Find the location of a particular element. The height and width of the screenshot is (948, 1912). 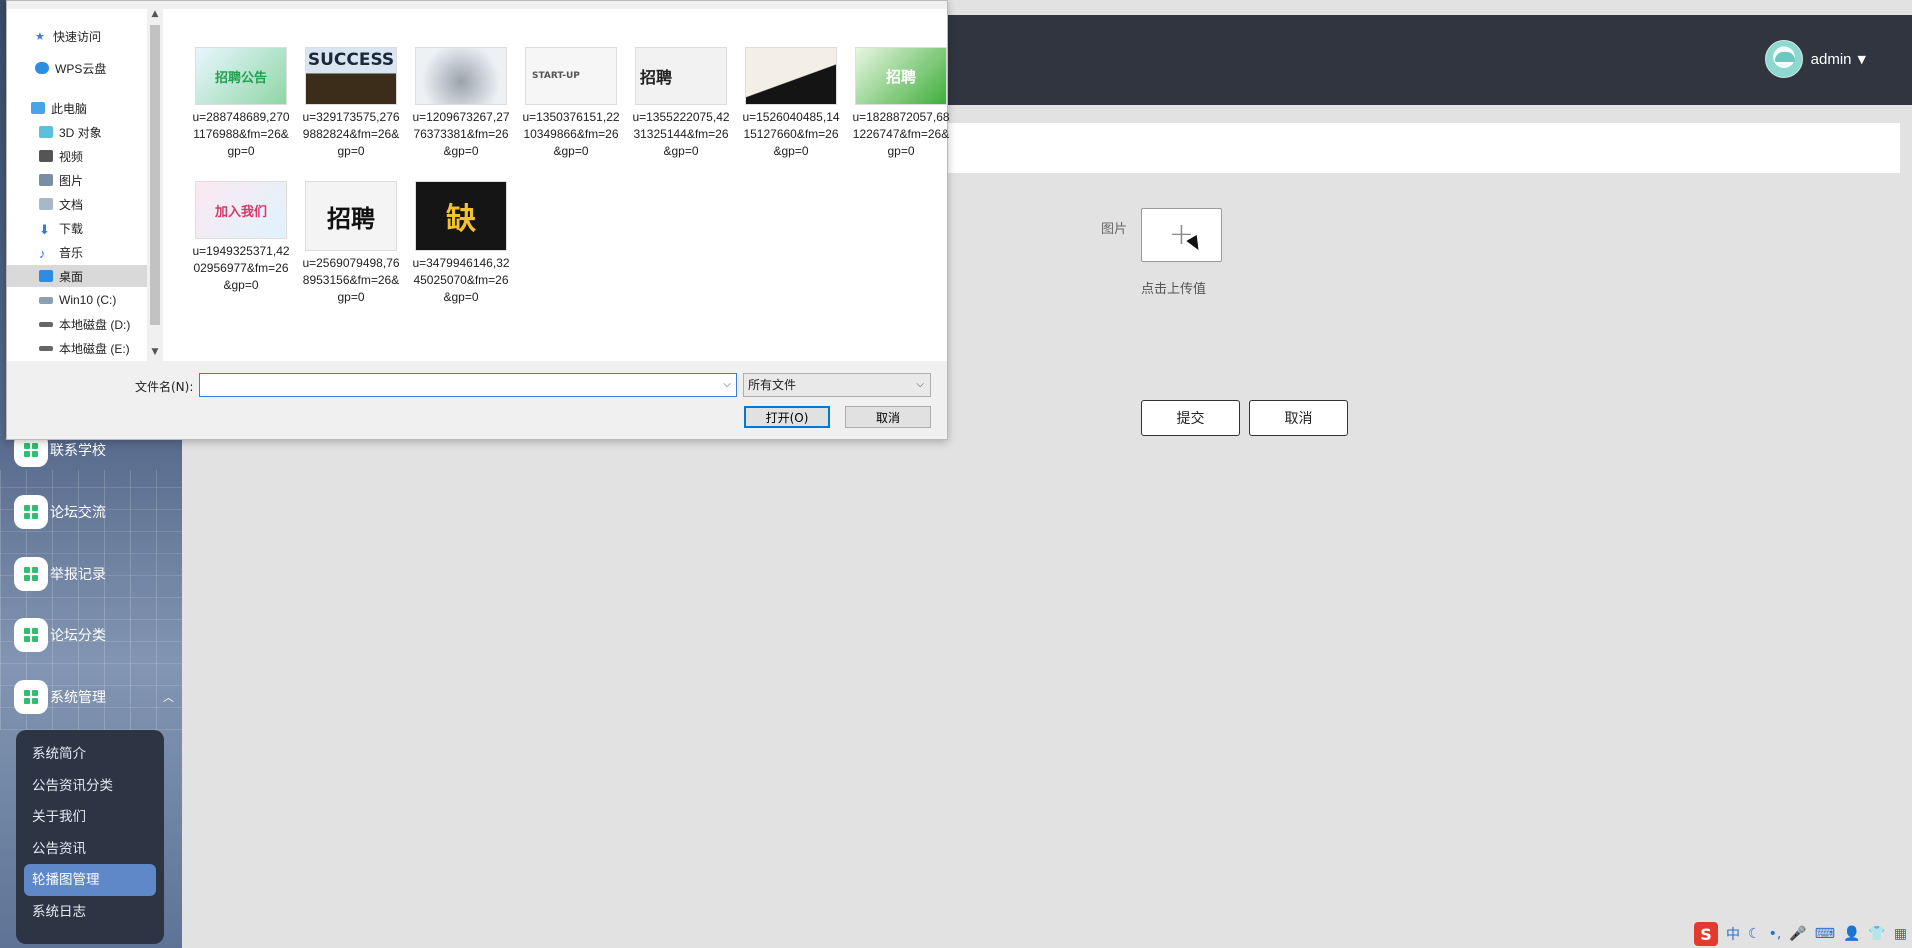

nav-this-pc: 此电脑 is located at coordinates (77, 108).